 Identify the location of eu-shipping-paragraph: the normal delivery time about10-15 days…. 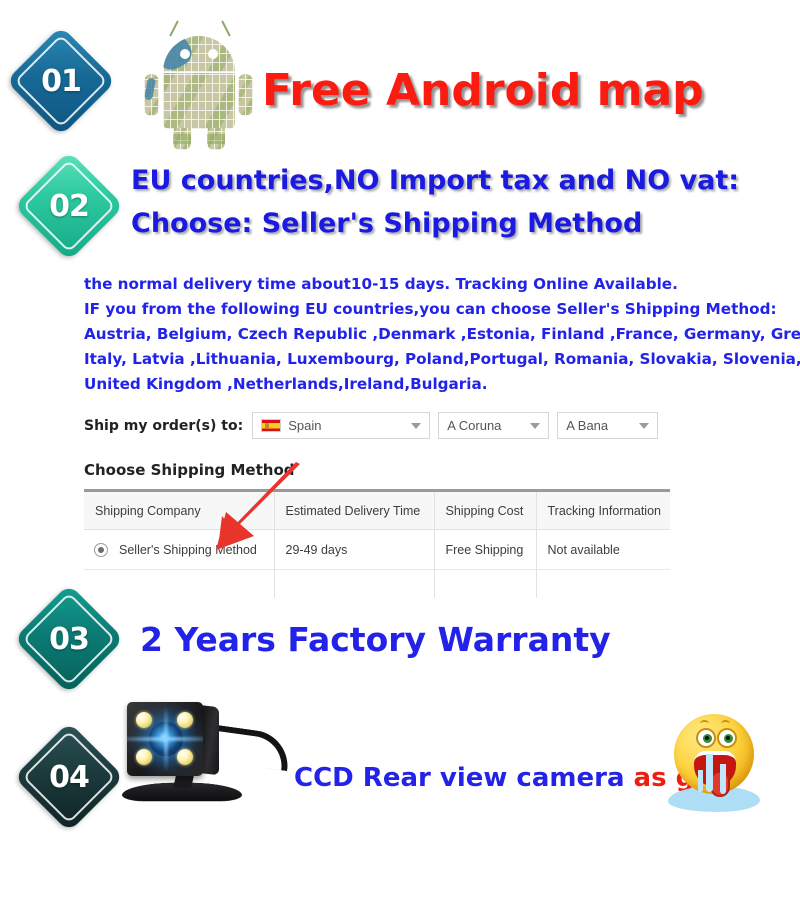
(442, 334).